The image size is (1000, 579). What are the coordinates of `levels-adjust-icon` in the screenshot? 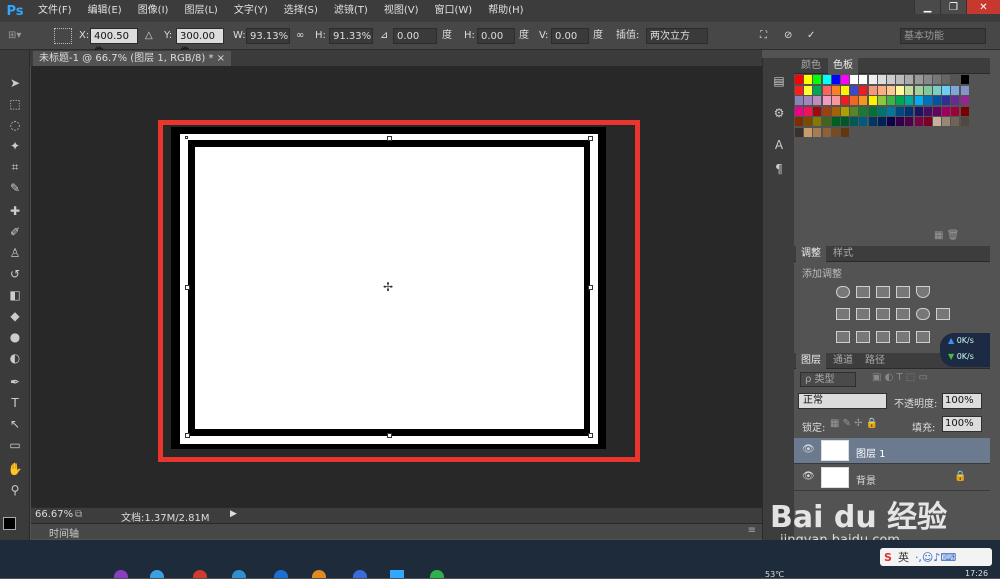 It's located at (863, 292).